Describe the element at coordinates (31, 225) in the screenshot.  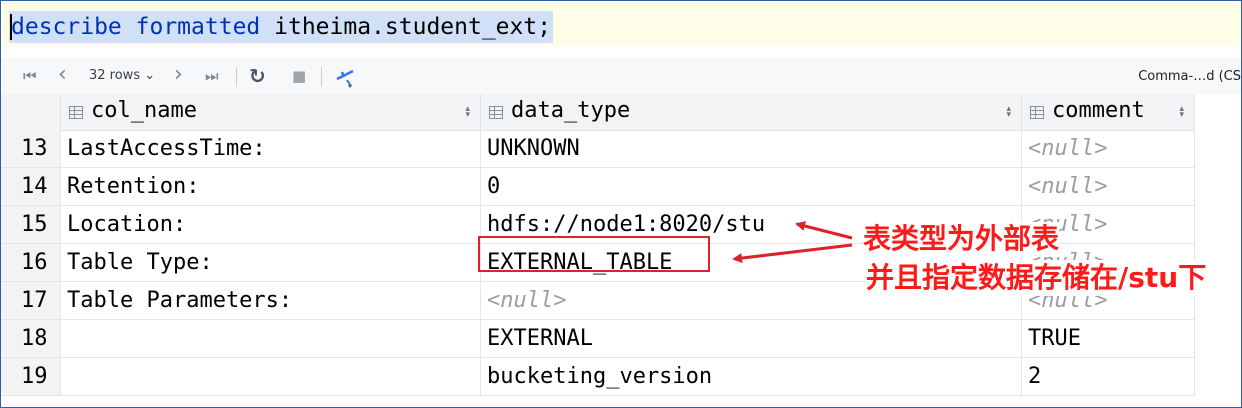
I see `row-number: 15` at that location.